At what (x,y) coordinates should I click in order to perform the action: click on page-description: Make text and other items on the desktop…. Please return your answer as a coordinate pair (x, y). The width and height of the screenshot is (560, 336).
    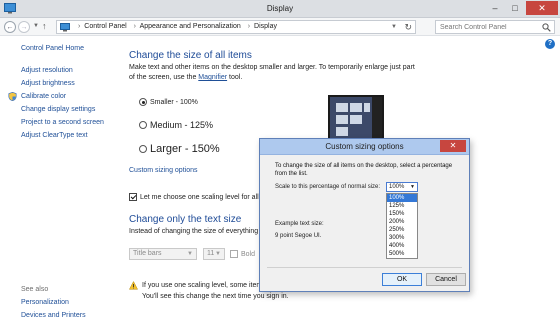
    Looking at the image, I should click on (274, 73).